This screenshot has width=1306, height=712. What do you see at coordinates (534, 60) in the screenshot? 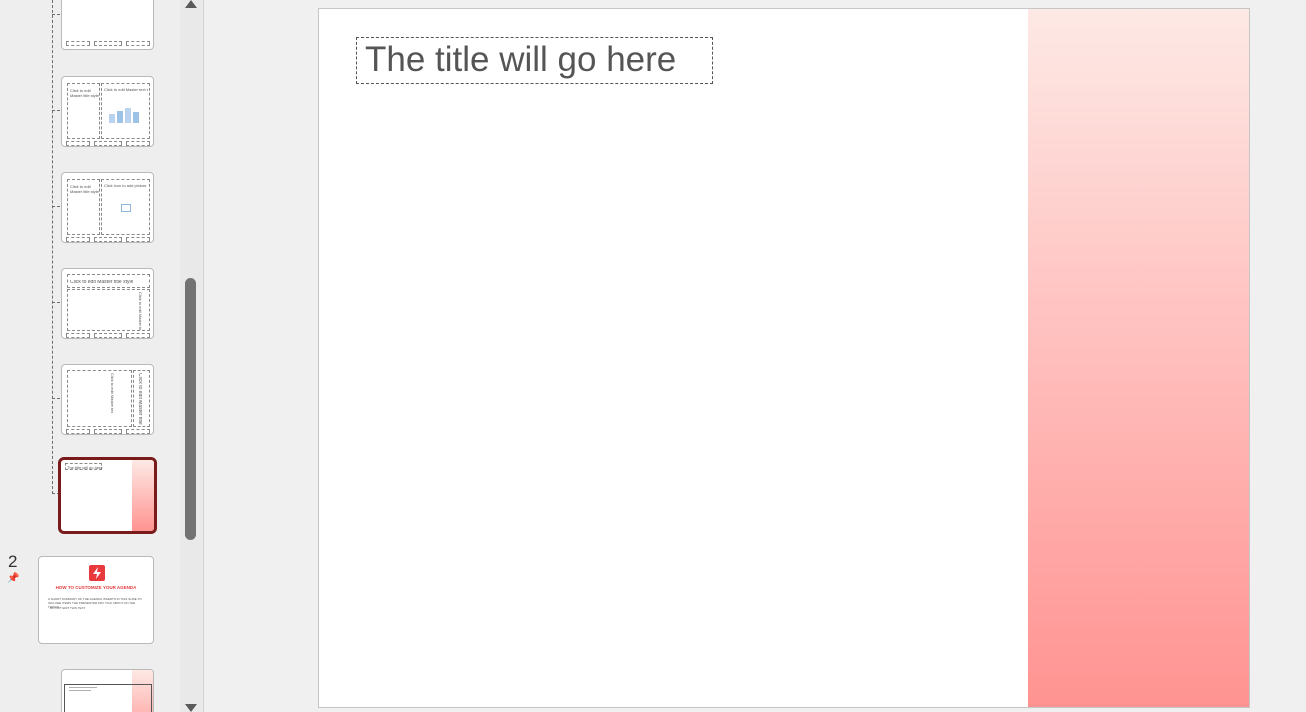
I see `title-placeholder: The title will go here` at bounding box center [534, 60].